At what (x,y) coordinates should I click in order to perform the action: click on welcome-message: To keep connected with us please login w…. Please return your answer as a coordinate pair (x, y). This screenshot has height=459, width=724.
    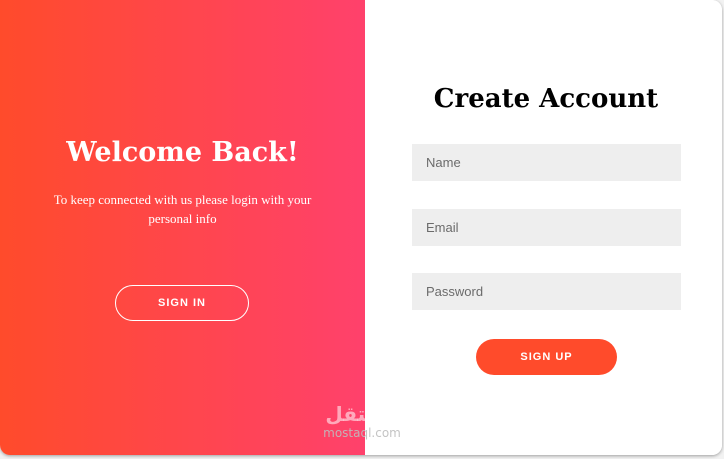
    Looking at the image, I should click on (182, 209).